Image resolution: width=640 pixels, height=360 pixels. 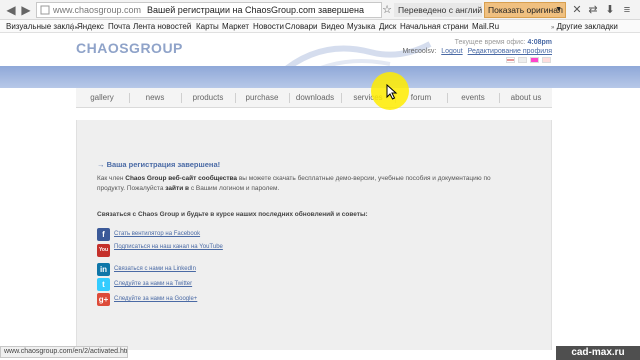 I want to click on nav-gallery: gallery, so click(x=102, y=98).